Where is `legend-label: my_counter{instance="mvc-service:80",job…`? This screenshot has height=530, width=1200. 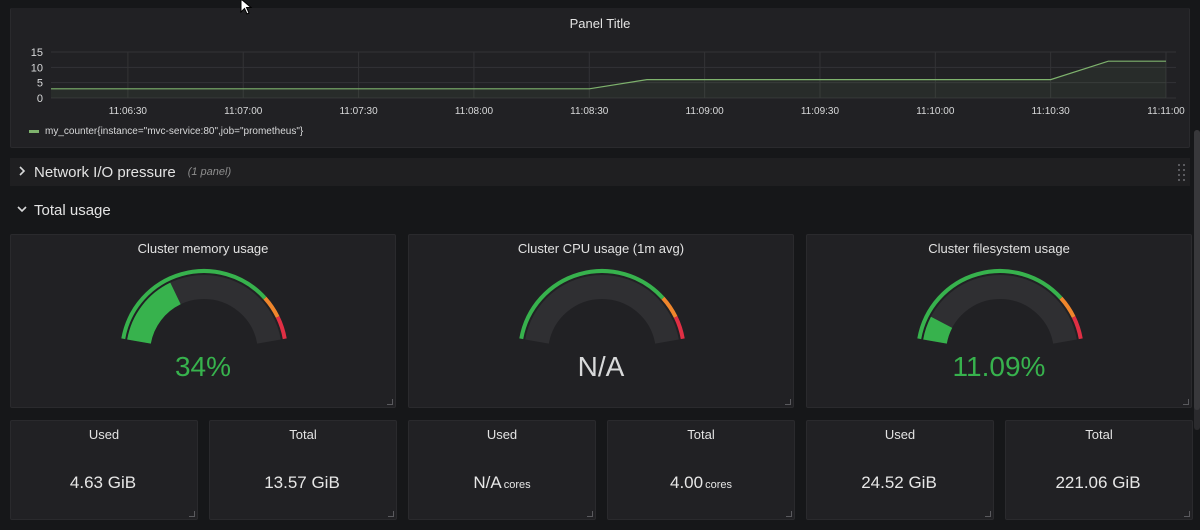
legend-label: my_counter{instance="mvc-service:80",job… is located at coordinates (174, 131).